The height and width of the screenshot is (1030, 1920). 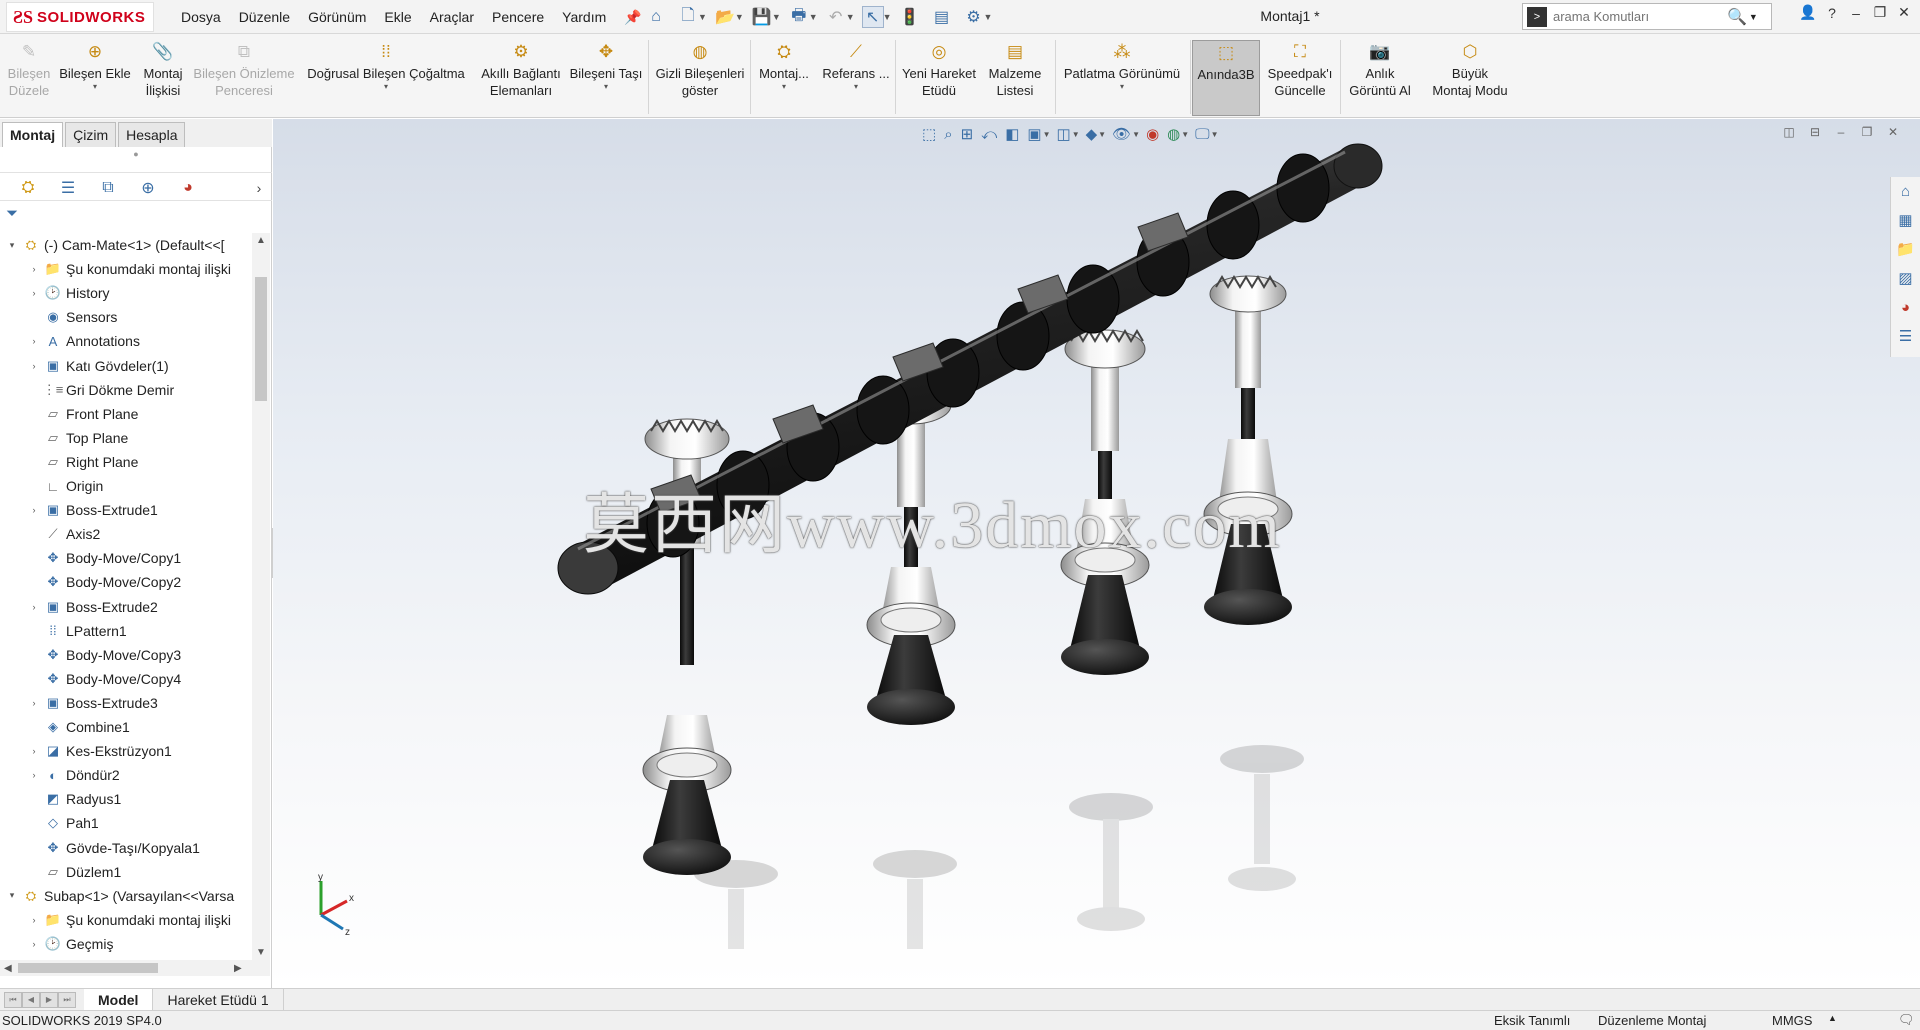 What do you see at coordinates (136, 160) in the screenshot?
I see `panel-splitter: ●` at bounding box center [136, 160].